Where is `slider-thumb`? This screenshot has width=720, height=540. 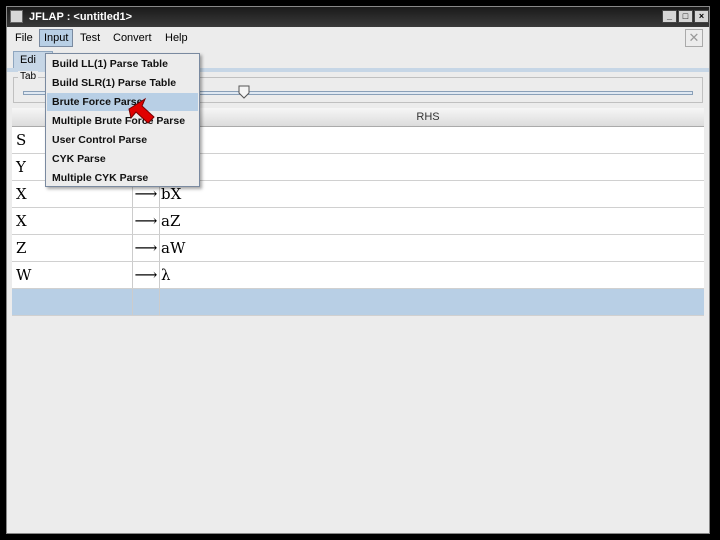
slider-thumb is located at coordinates (244, 92).